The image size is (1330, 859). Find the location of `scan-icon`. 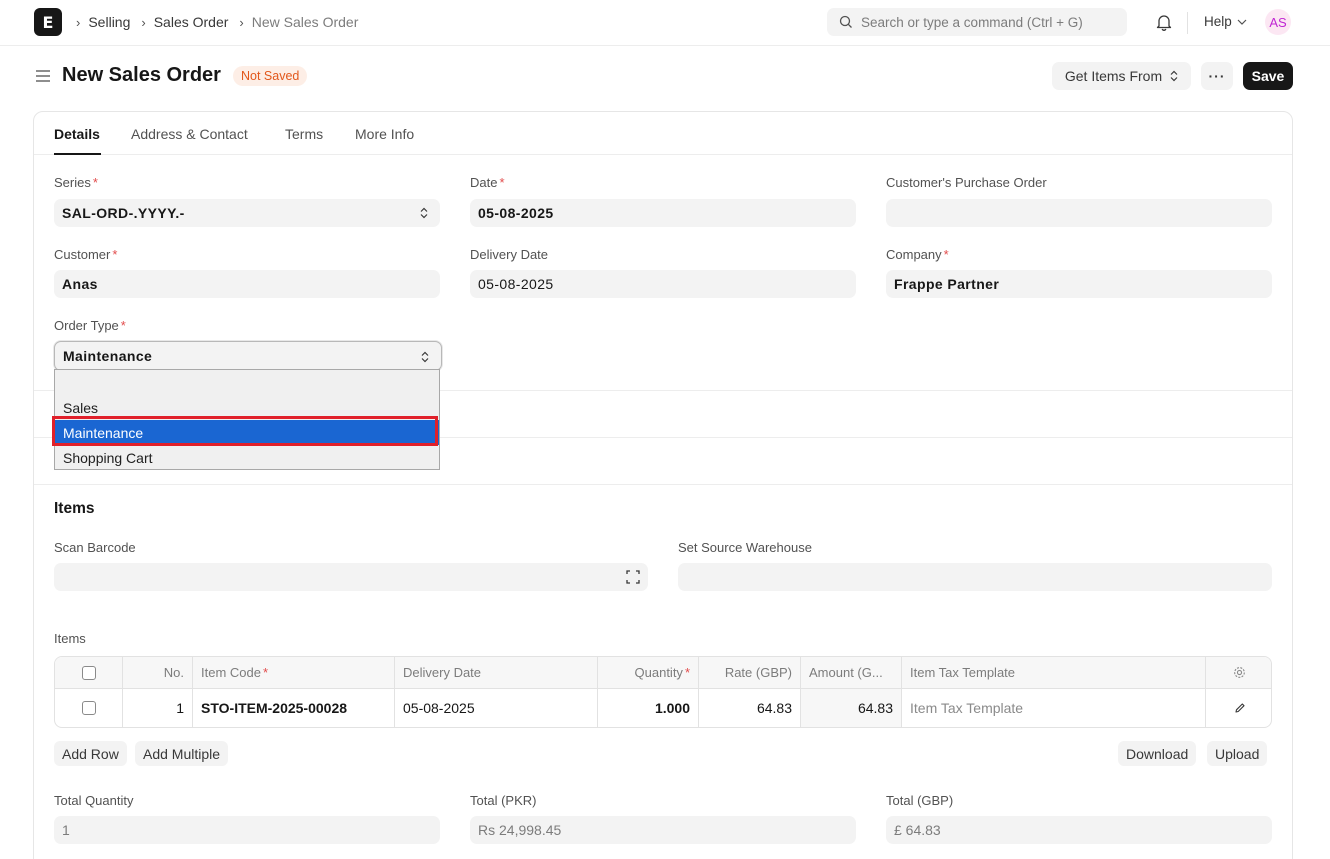

scan-icon is located at coordinates (633, 577).